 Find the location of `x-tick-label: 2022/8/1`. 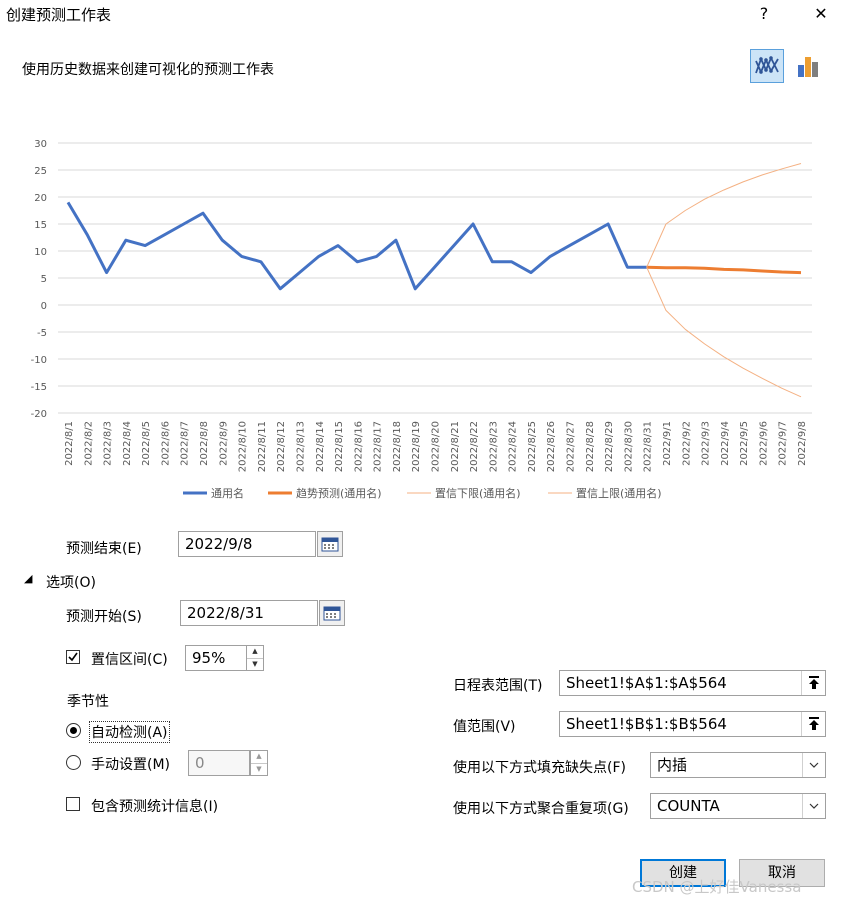

x-tick-label: 2022/8/1 is located at coordinates (69, 443).